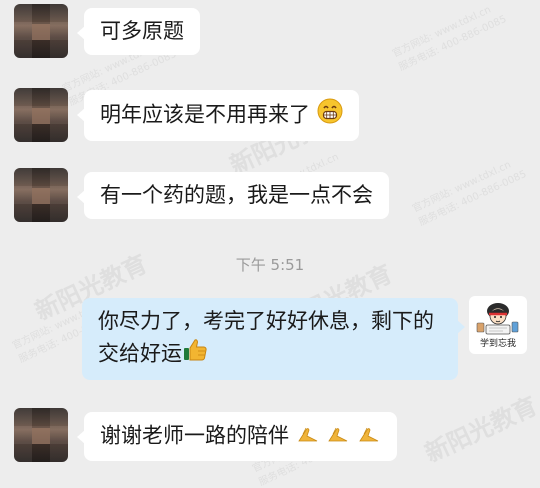 The image size is (540, 488). What do you see at coordinates (498, 325) in the screenshot?
I see `teacher-avatar: 学到忘我` at bounding box center [498, 325].